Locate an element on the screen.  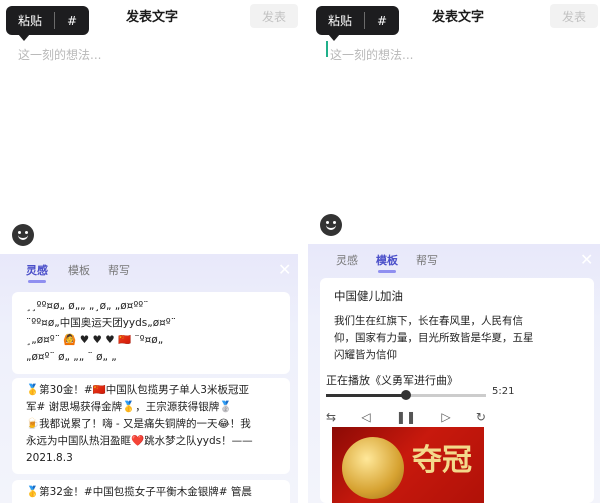
gold-medal-icon is located at coordinates (373, 468).